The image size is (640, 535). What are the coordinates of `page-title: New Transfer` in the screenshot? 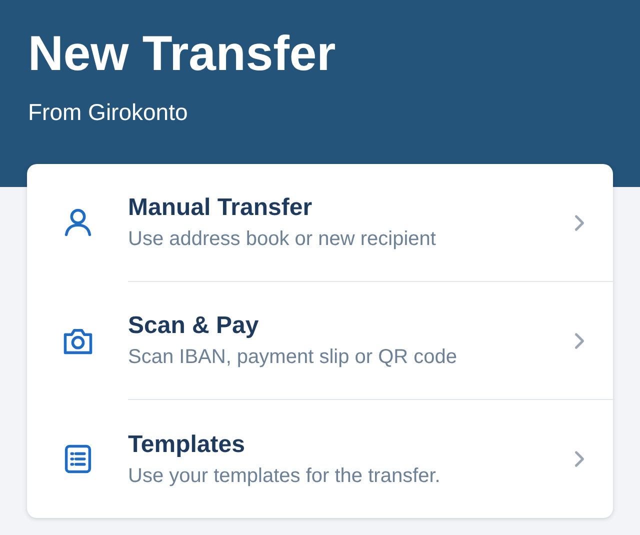 It's located at (182, 54).